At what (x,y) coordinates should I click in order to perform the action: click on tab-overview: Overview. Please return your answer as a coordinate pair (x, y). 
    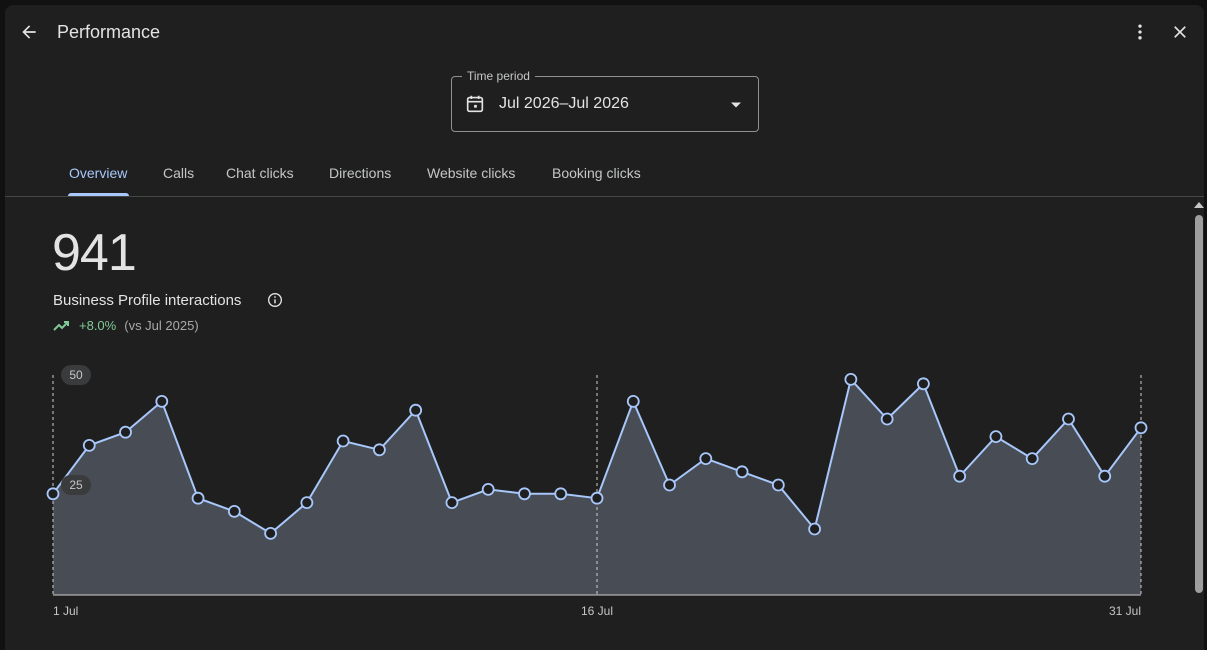
    Looking at the image, I should click on (98, 173).